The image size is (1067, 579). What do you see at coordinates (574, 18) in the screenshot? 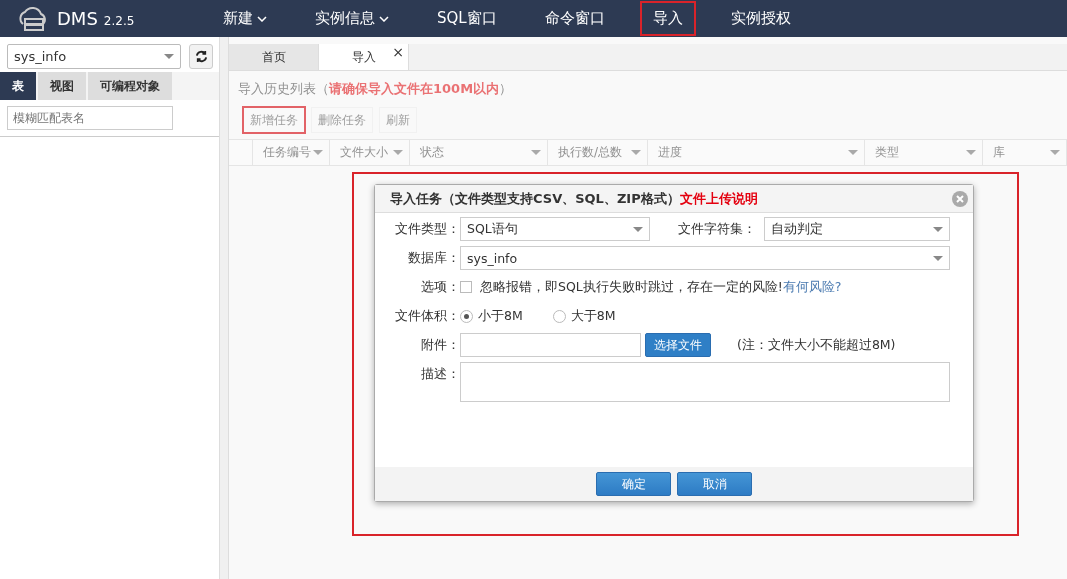
I see `nav-item: 命令窗口` at bounding box center [574, 18].